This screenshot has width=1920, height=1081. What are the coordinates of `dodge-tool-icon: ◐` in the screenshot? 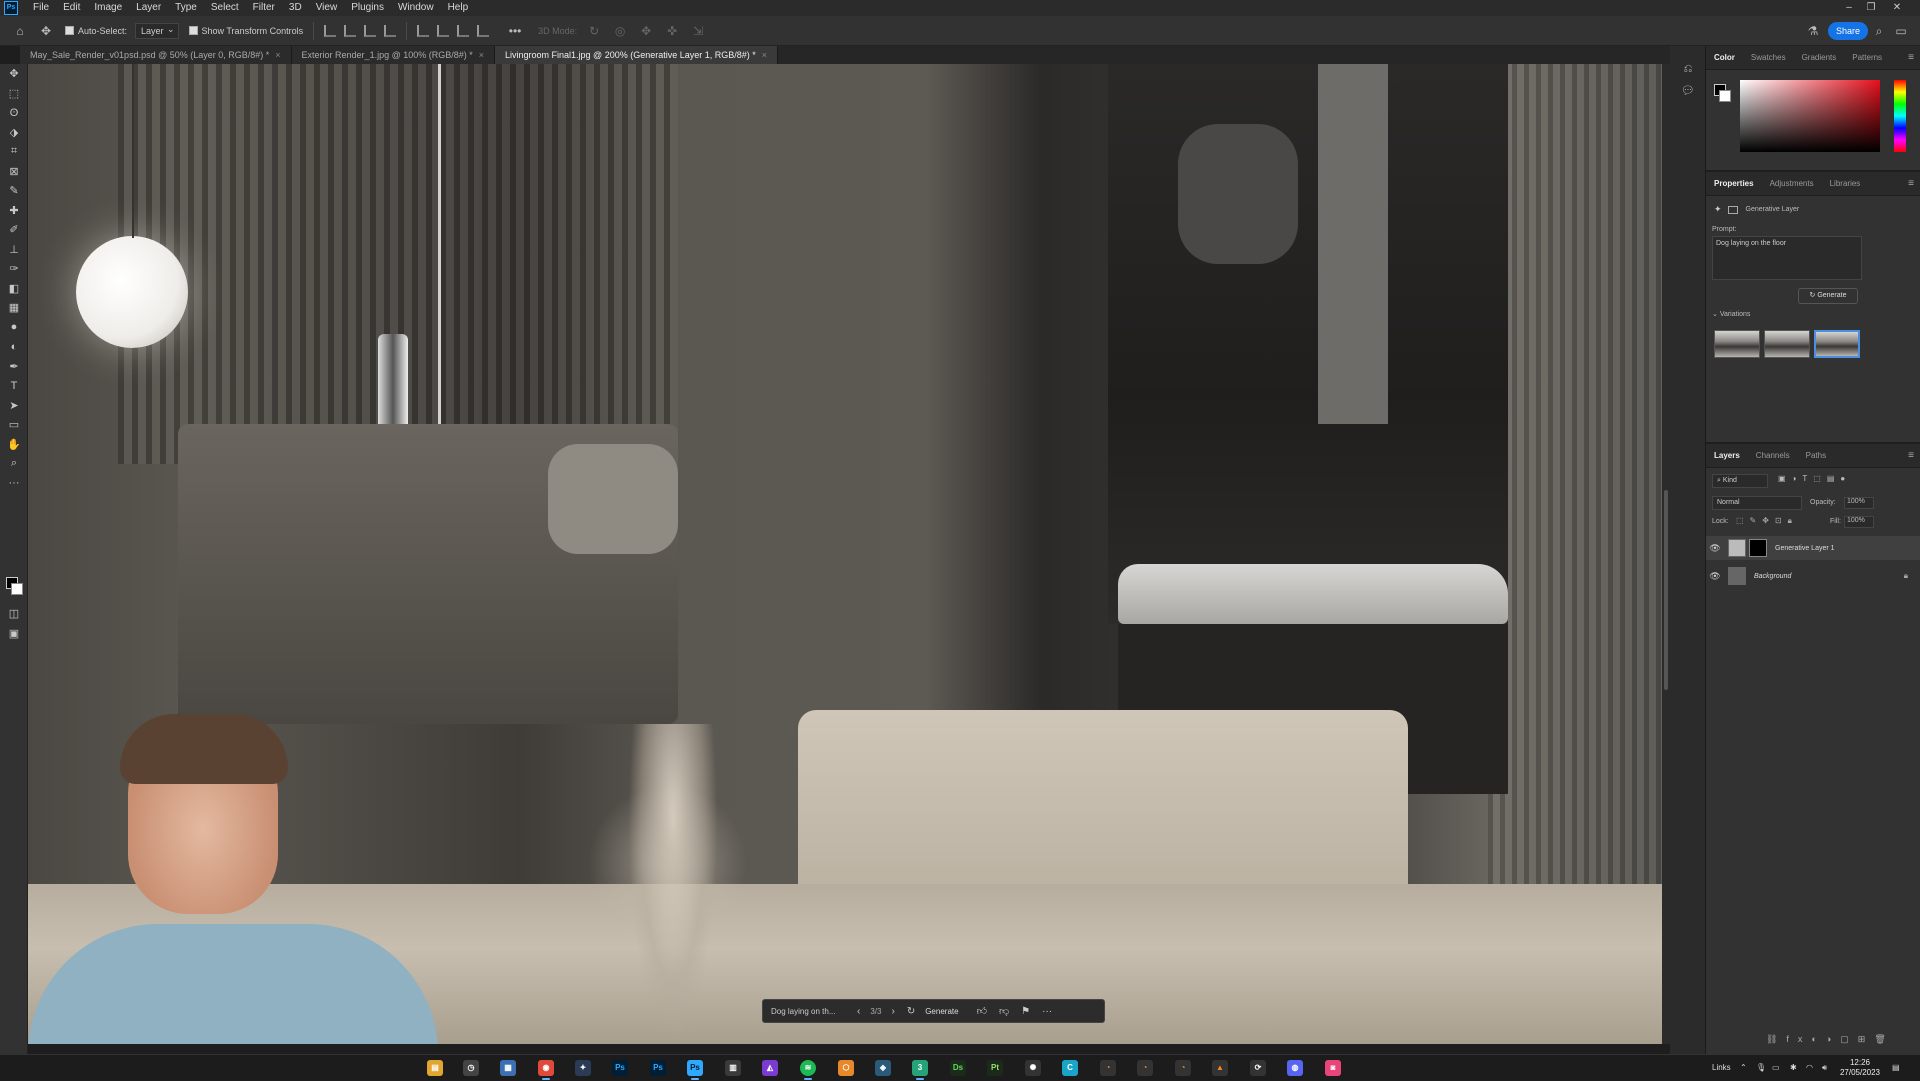 It's located at (14, 347).